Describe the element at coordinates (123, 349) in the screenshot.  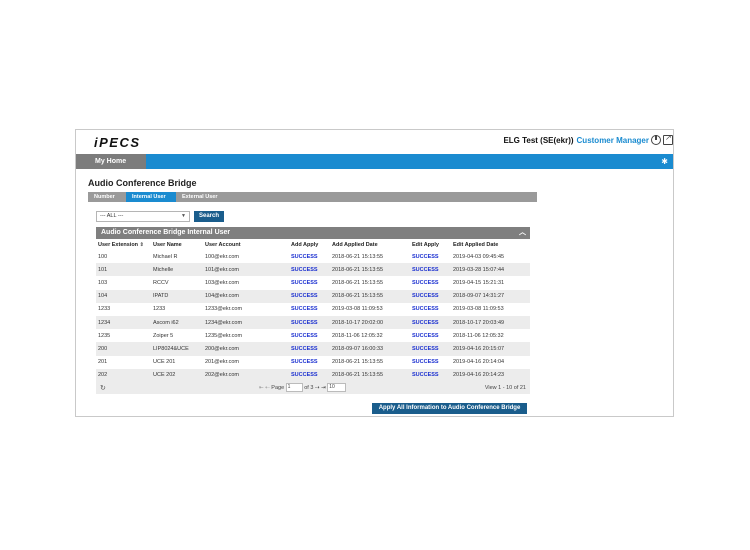
I see `cell-user-extension: 200` at that location.